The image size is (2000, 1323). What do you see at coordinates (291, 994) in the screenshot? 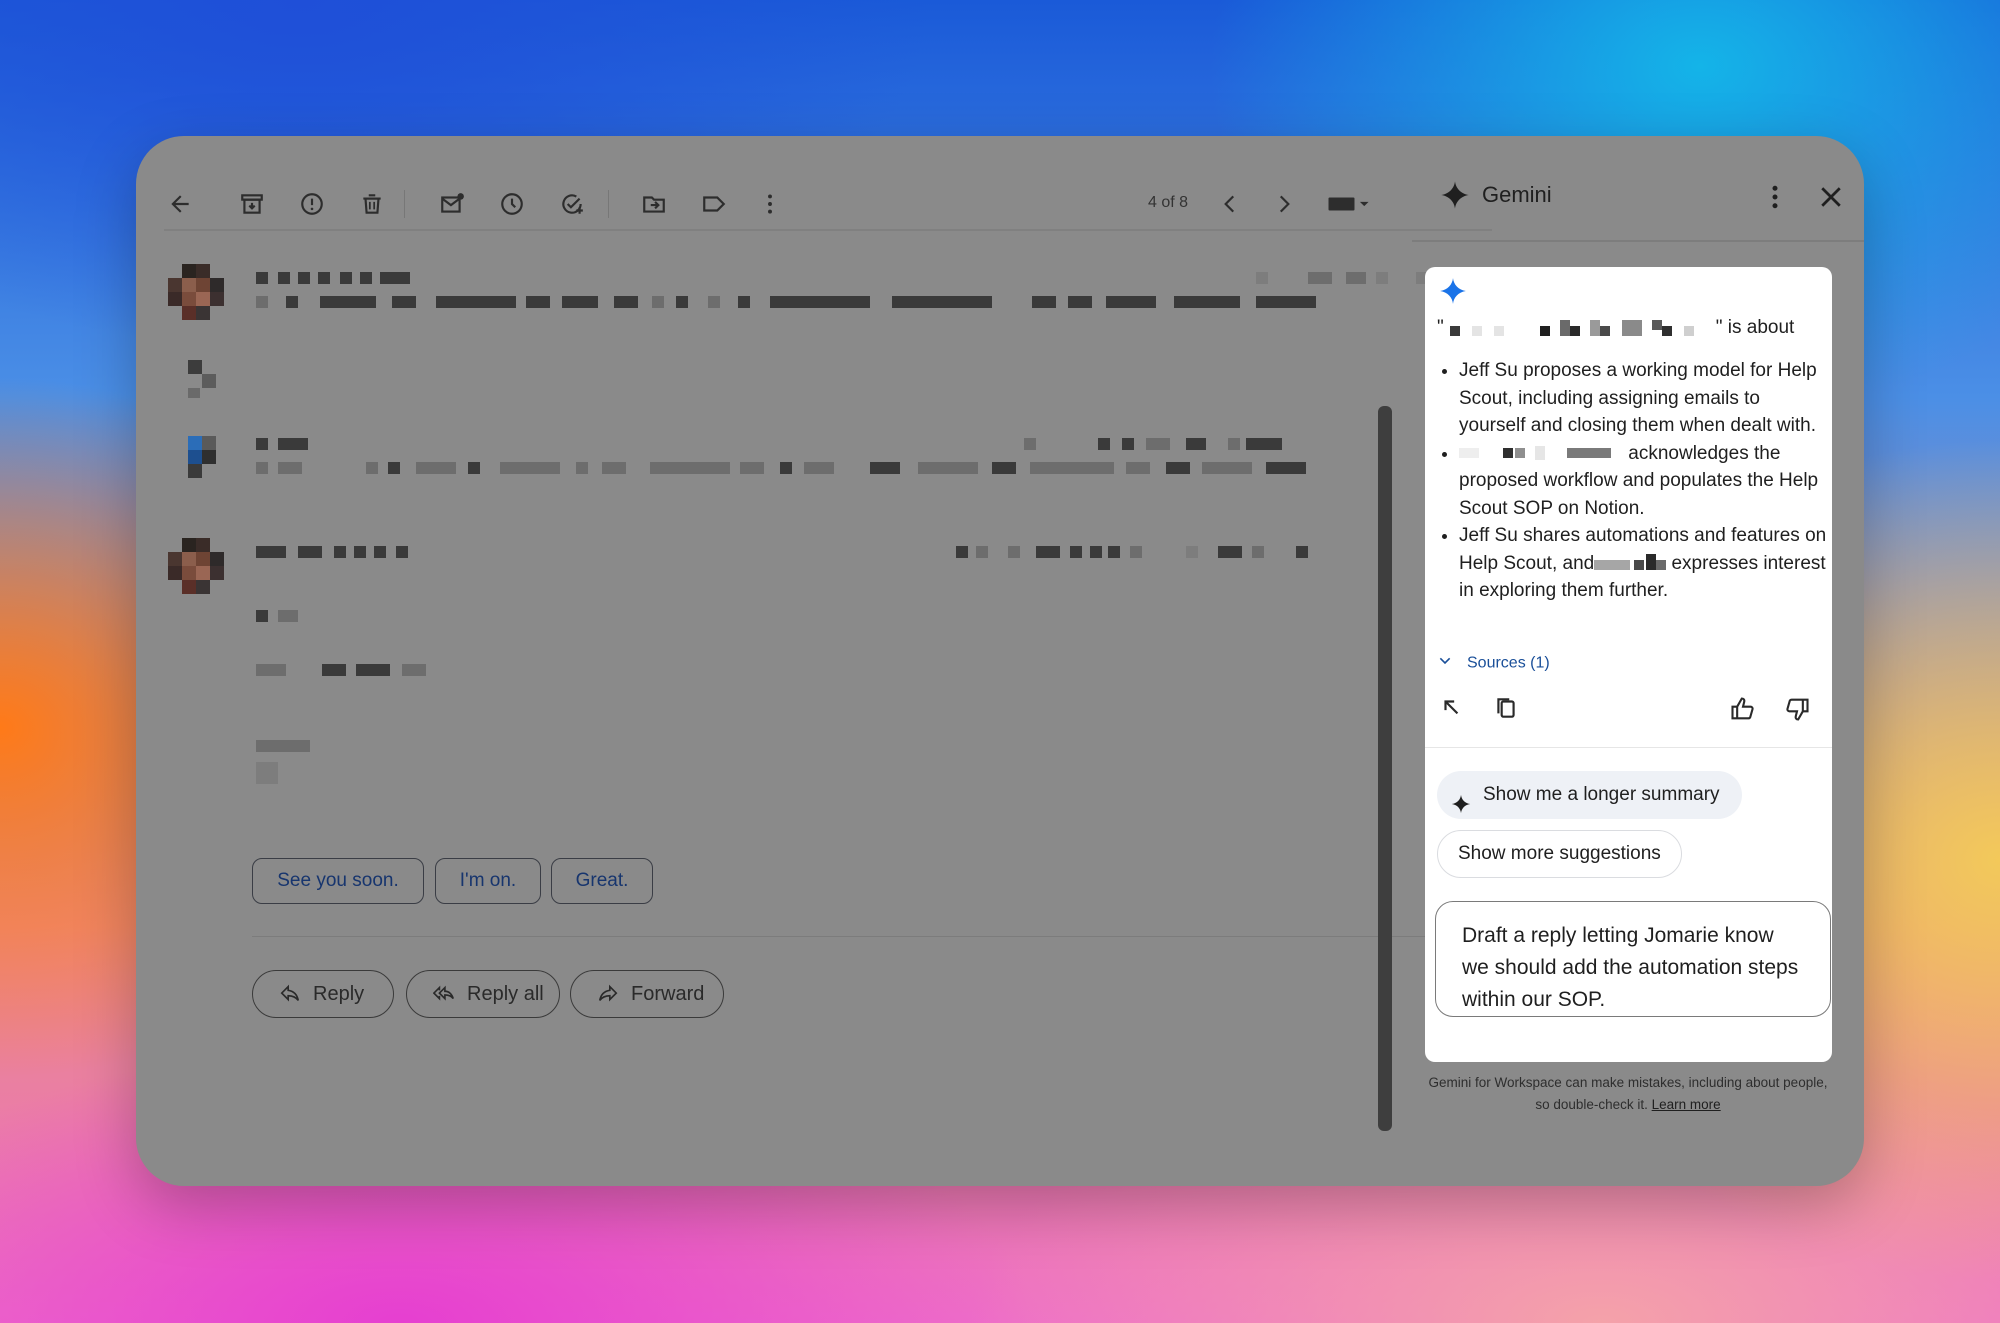
I see `reply-icon` at bounding box center [291, 994].